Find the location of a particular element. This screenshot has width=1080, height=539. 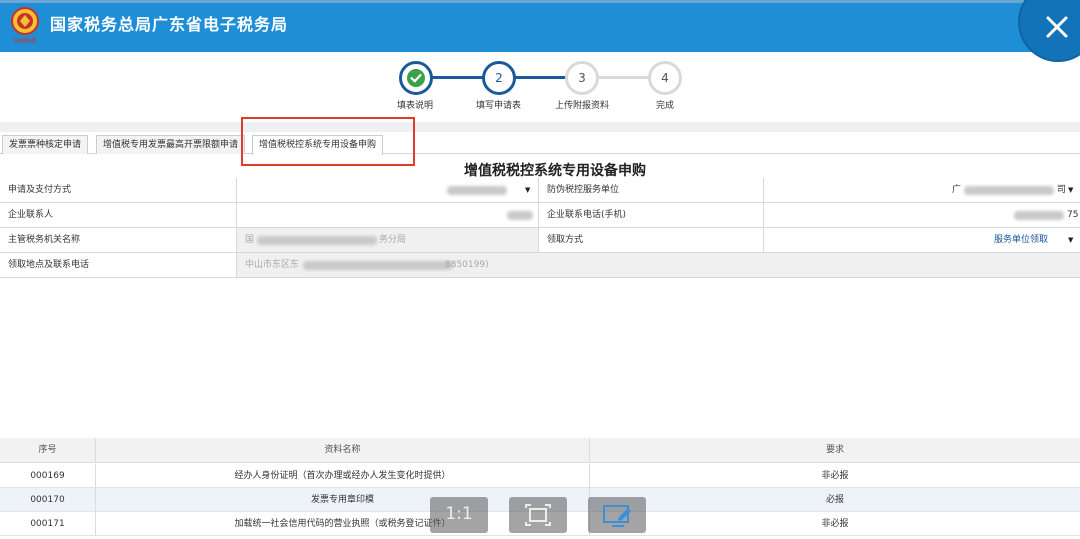

tax-emblem-icon: 中国税务 is located at coordinates (25, 26).